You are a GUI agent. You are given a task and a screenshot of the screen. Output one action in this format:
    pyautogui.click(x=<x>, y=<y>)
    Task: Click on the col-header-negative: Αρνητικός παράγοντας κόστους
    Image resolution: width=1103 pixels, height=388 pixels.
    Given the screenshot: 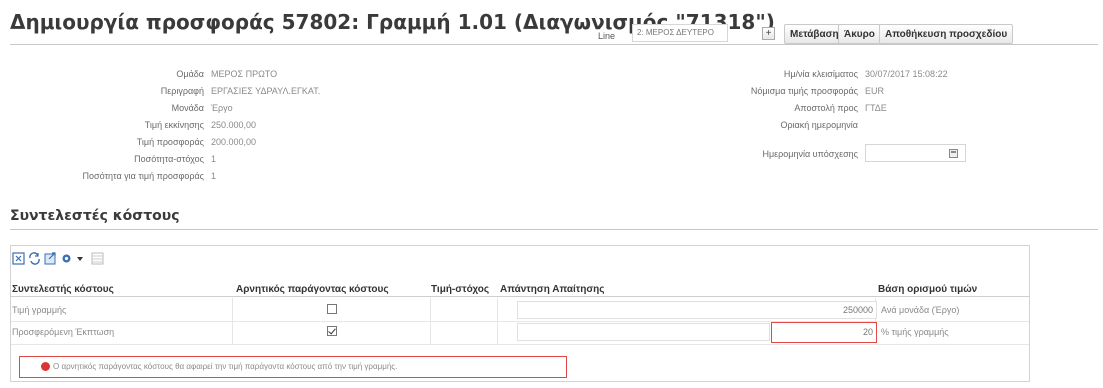 What is the action you would take?
    pyautogui.click(x=312, y=289)
    